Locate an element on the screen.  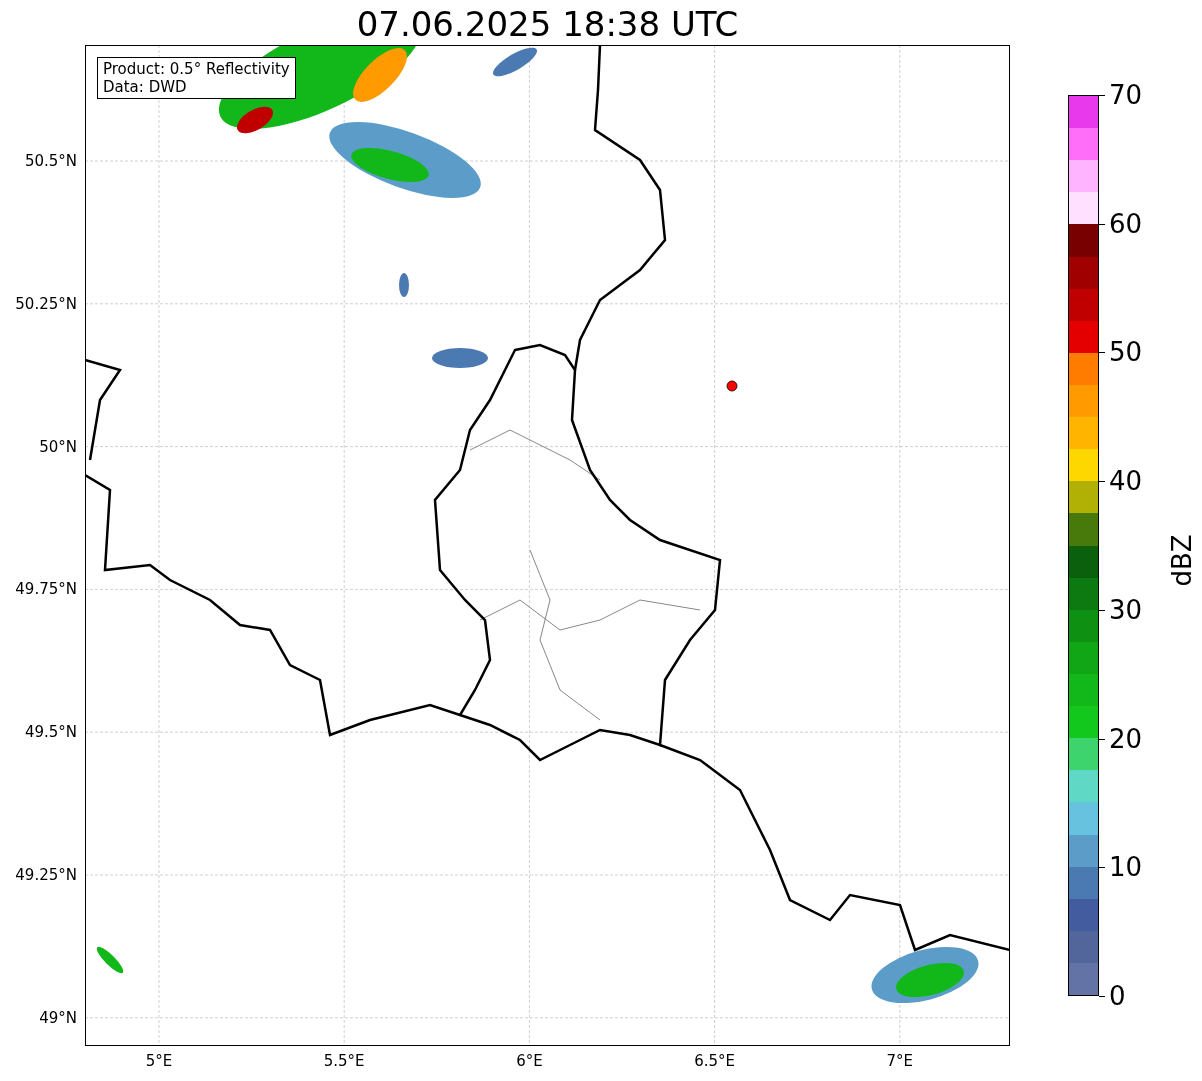
colorbar-label: dBZ is located at coordinates (1181, 560).